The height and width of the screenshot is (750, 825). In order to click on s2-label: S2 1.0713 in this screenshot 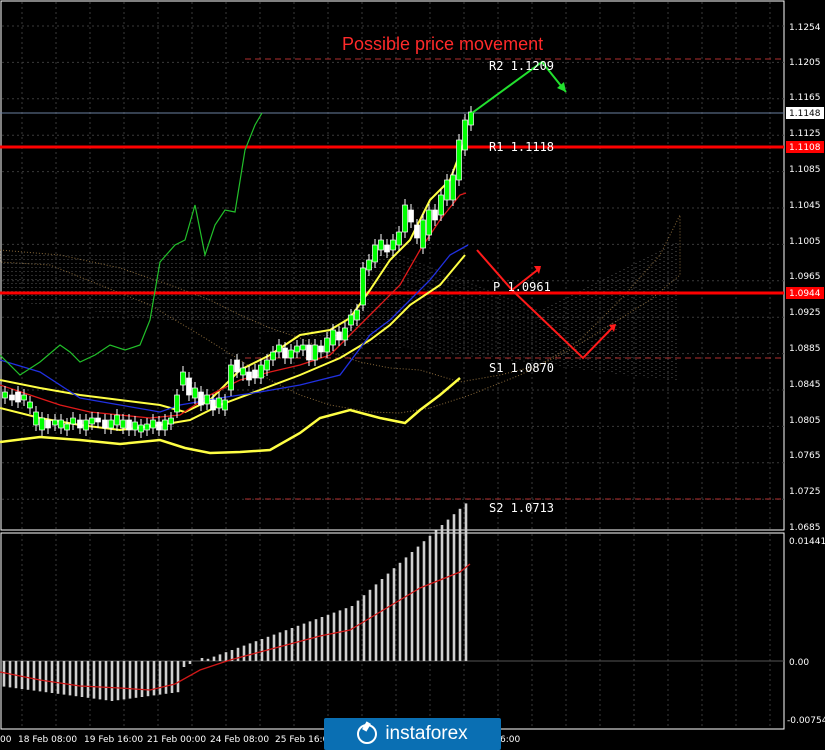, I will do `click(521, 508)`.